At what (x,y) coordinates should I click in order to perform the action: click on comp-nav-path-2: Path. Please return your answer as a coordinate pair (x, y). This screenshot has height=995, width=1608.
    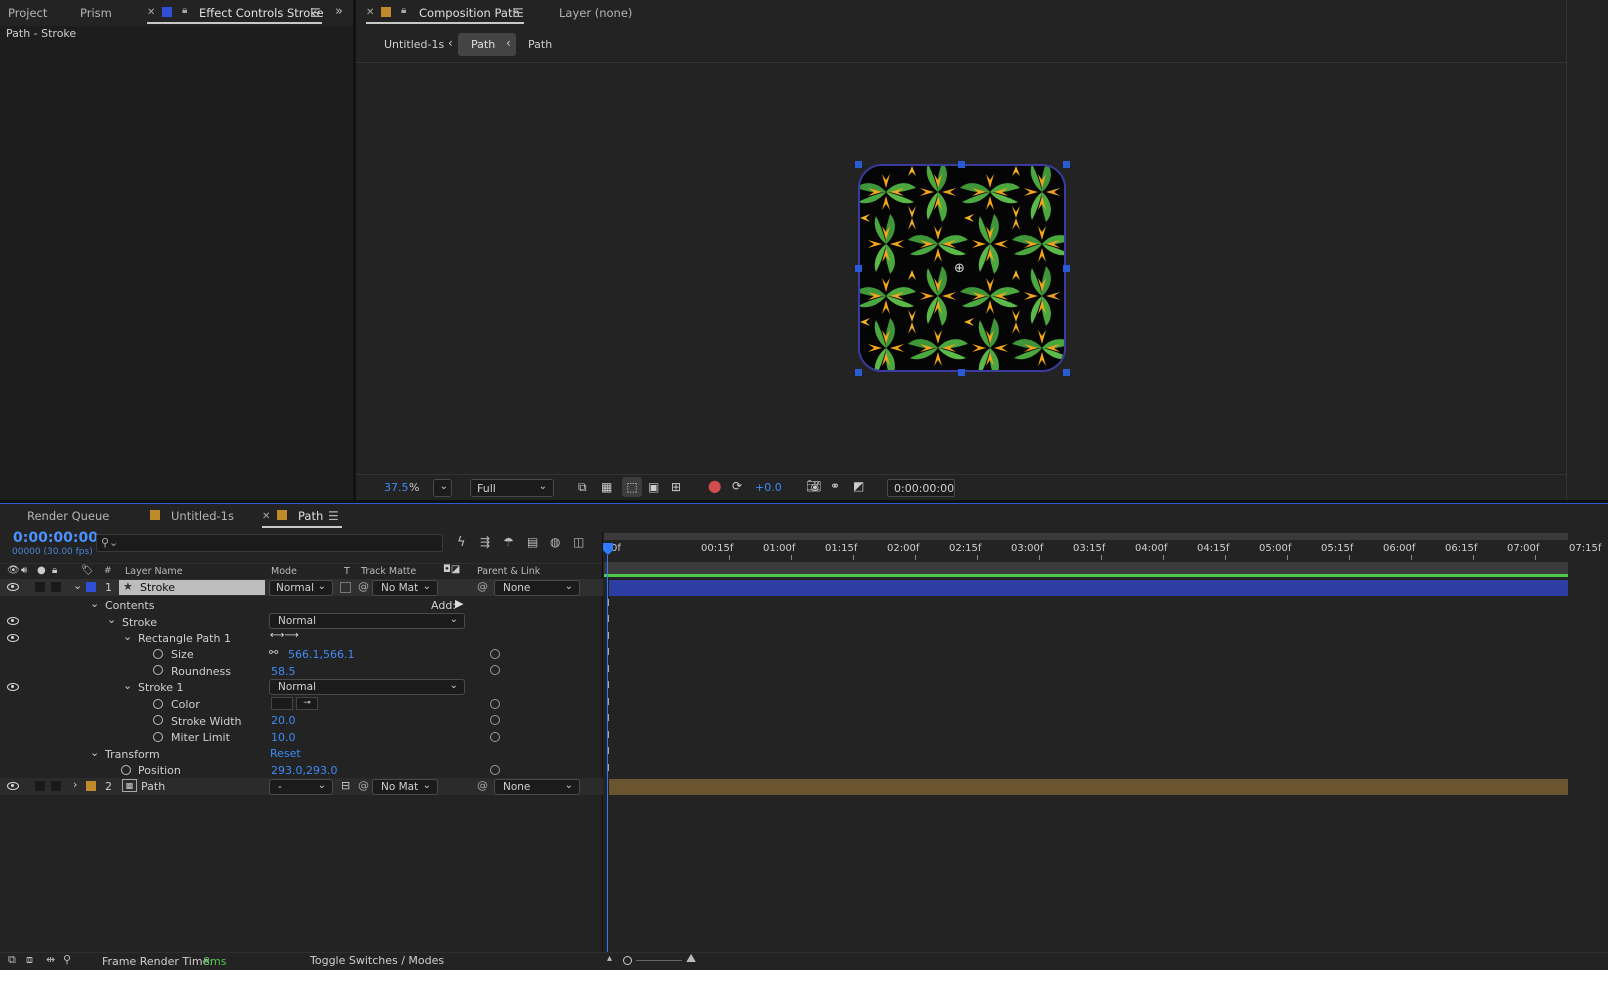
    Looking at the image, I should click on (540, 44).